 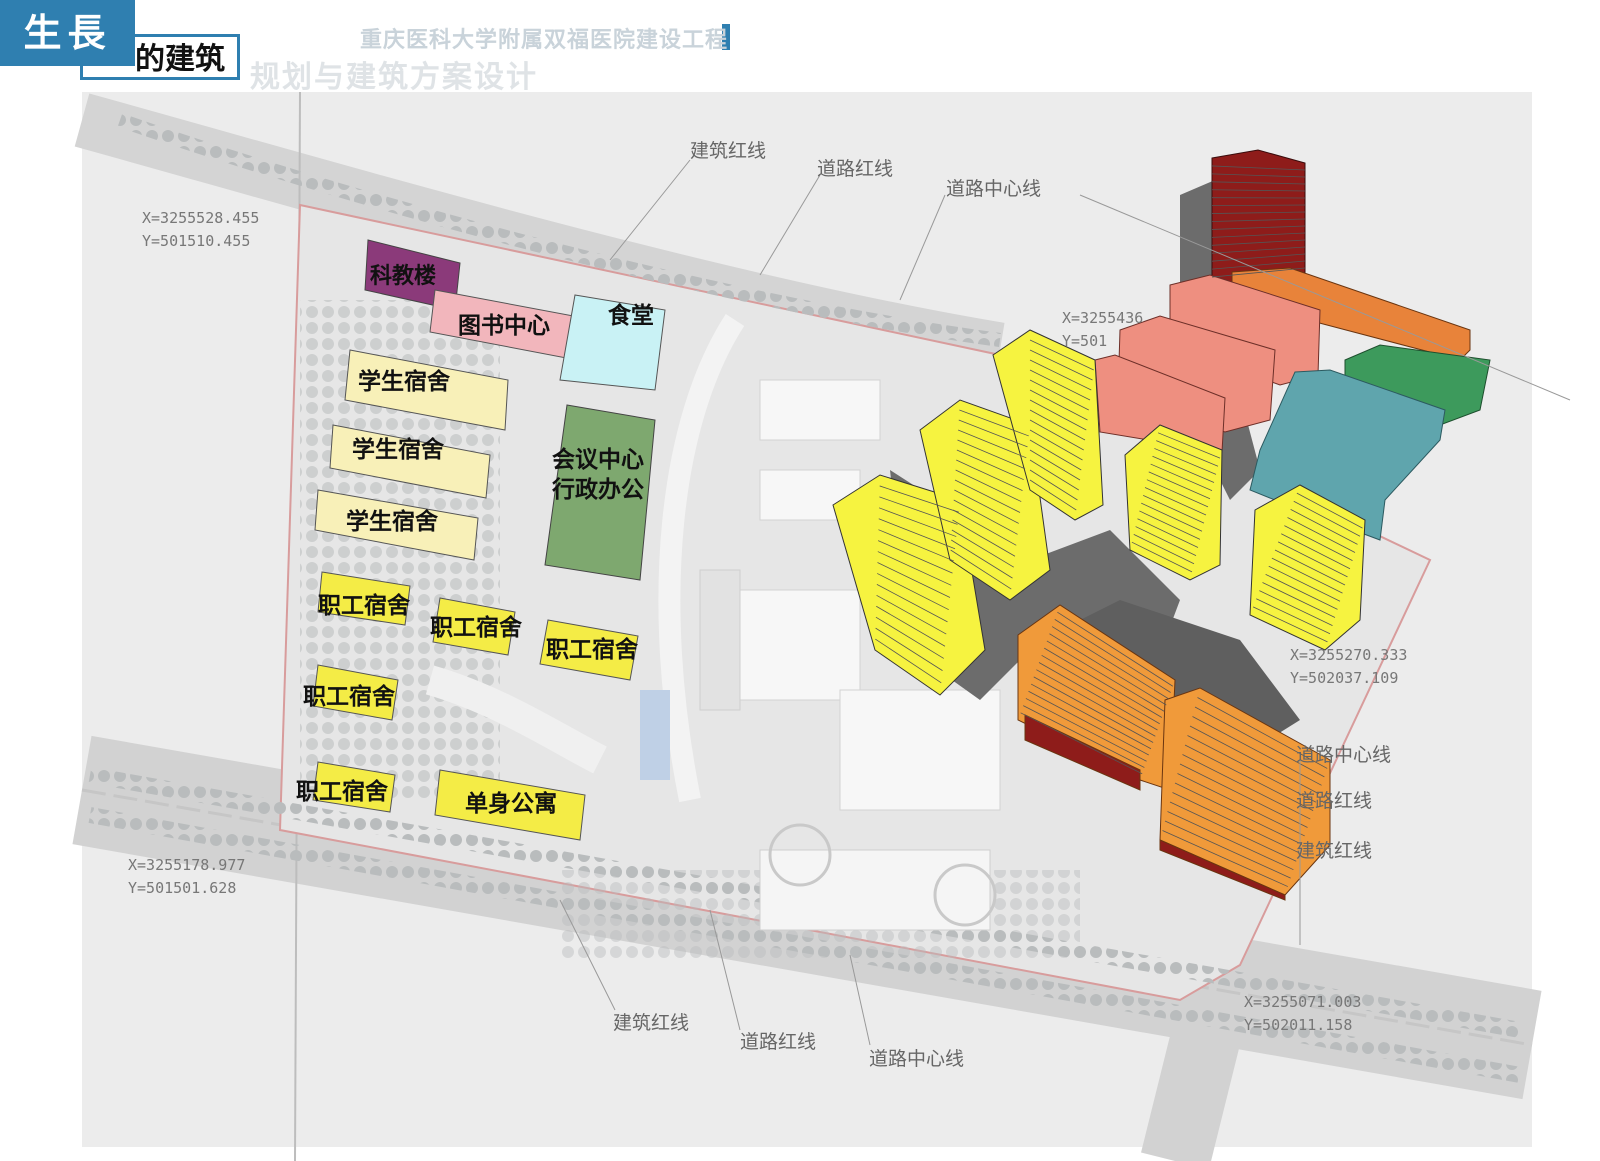 What do you see at coordinates (342, 792) in the screenshot?
I see `label-staff-dorm-5: 职工宿舍` at bounding box center [342, 792].